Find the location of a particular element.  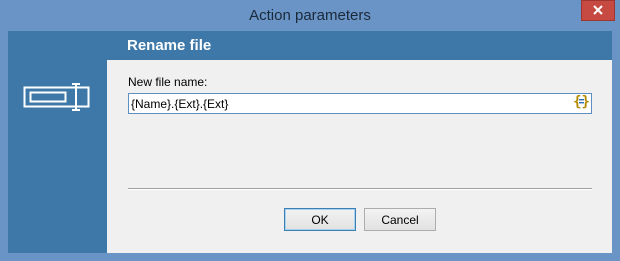

new-file-name-label: New file name: is located at coordinates (168, 82).